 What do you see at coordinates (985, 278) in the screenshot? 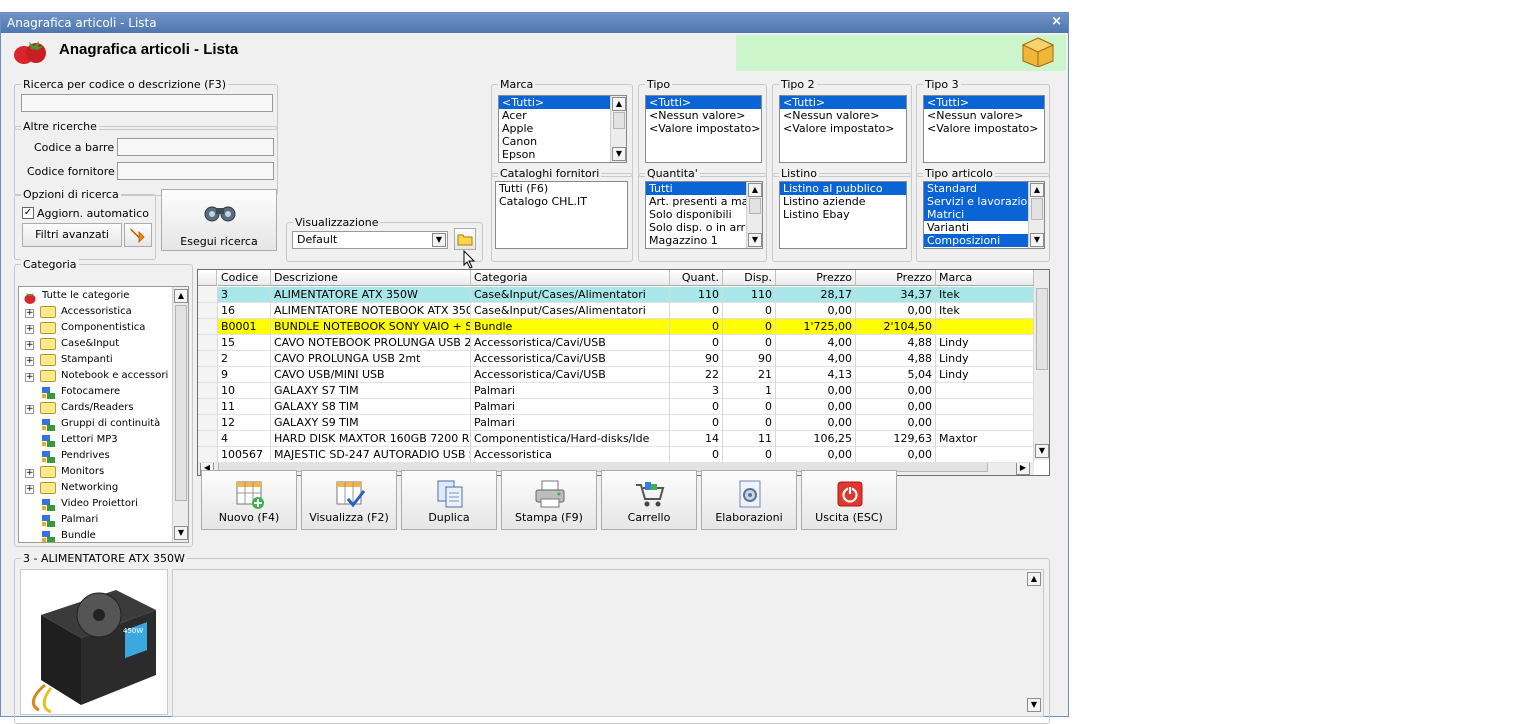
I see `column-header: Marca` at bounding box center [985, 278].